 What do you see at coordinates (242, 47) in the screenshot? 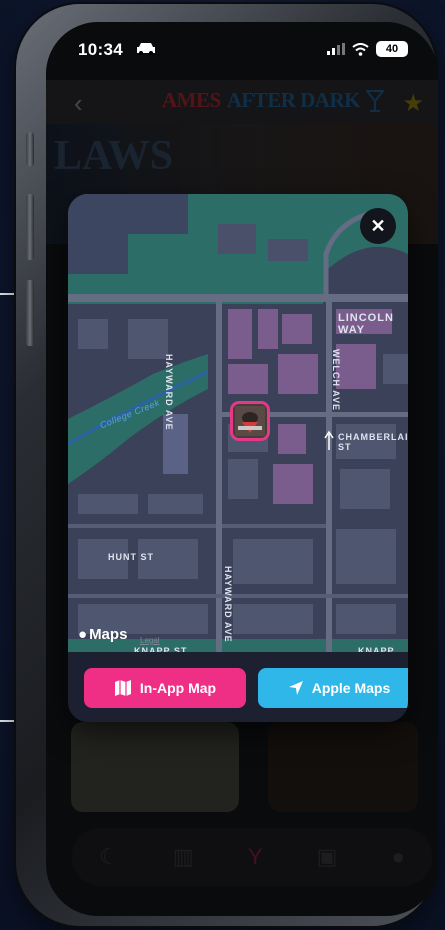
I see `status-bar: 10:34 40` at bounding box center [242, 47].